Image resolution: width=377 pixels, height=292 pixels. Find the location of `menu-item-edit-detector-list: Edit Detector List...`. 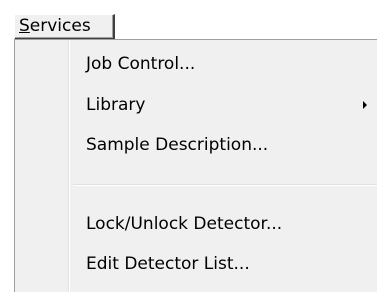

menu-item-edit-detector-list: Edit Detector List... is located at coordinates (196, 264).